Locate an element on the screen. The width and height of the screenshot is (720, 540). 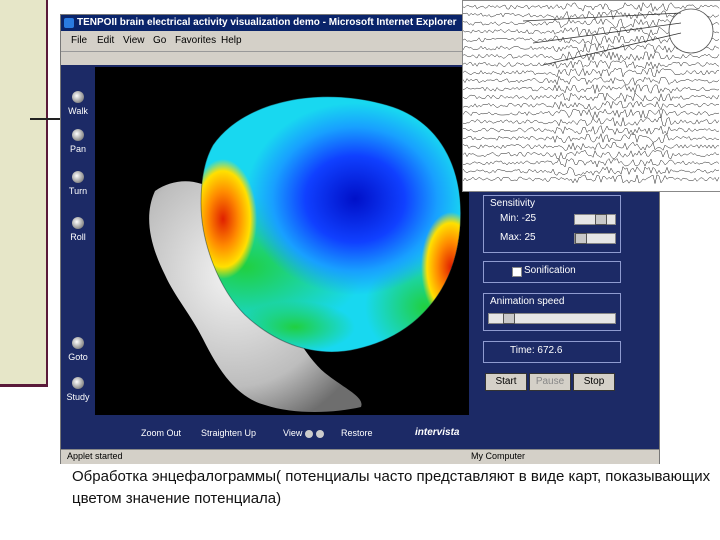
study-button: Study is located at coordinates (78, 392).